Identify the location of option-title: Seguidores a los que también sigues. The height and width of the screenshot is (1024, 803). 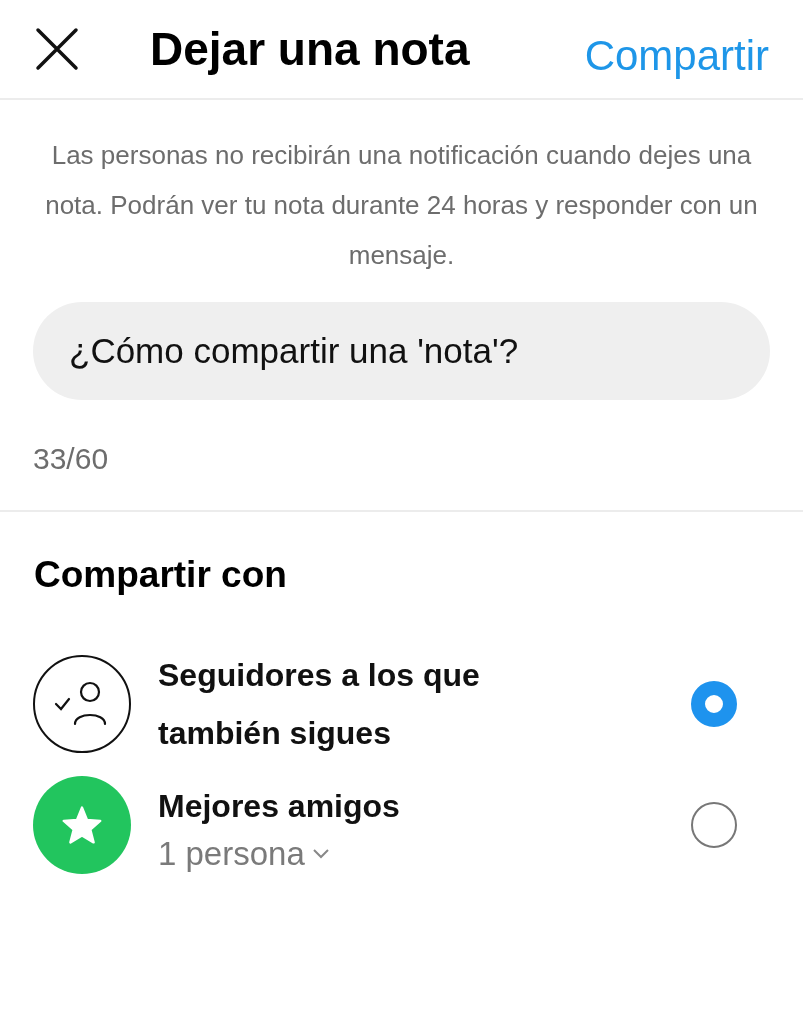
(319, 704).